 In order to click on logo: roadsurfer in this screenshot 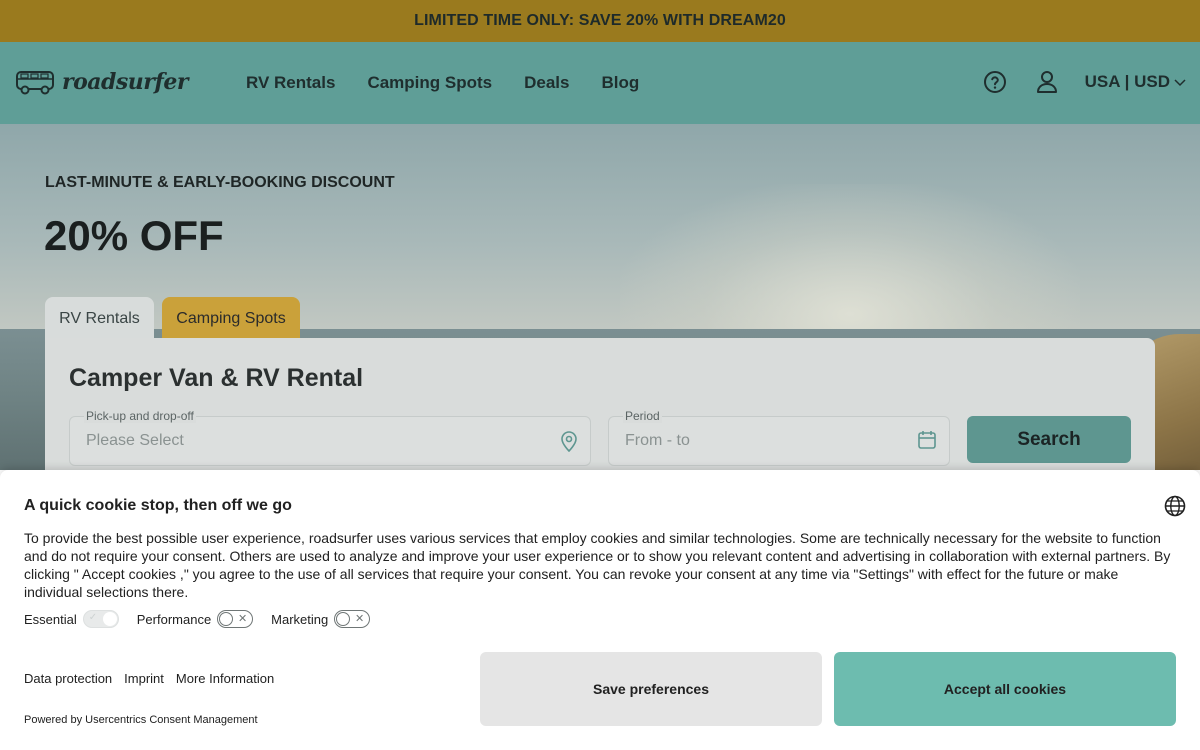, I will do `click(102, 82)`.